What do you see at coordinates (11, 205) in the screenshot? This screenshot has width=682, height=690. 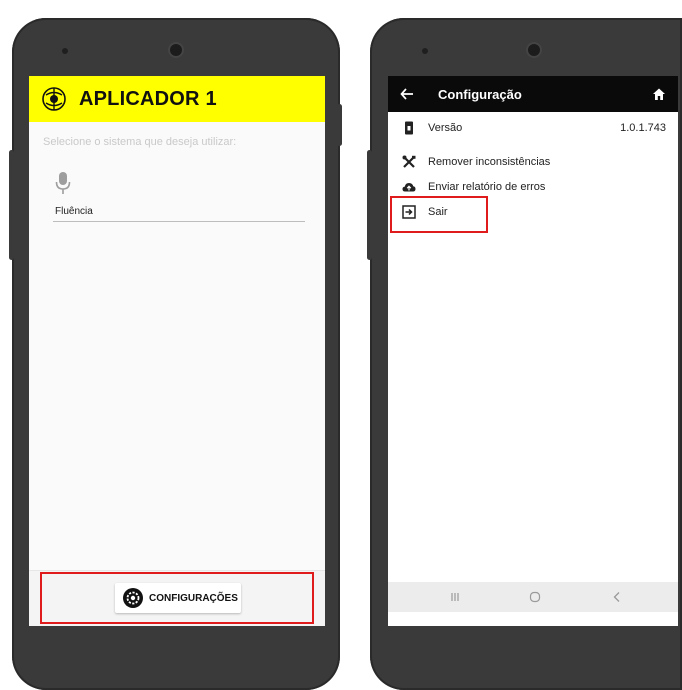 I see `left-phone-volume-button` at bounding box center [11, 205].